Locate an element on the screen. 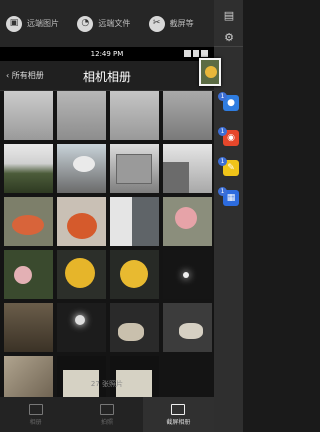  toolbar-label: 截屏等 is located at coordinates (181, 23).